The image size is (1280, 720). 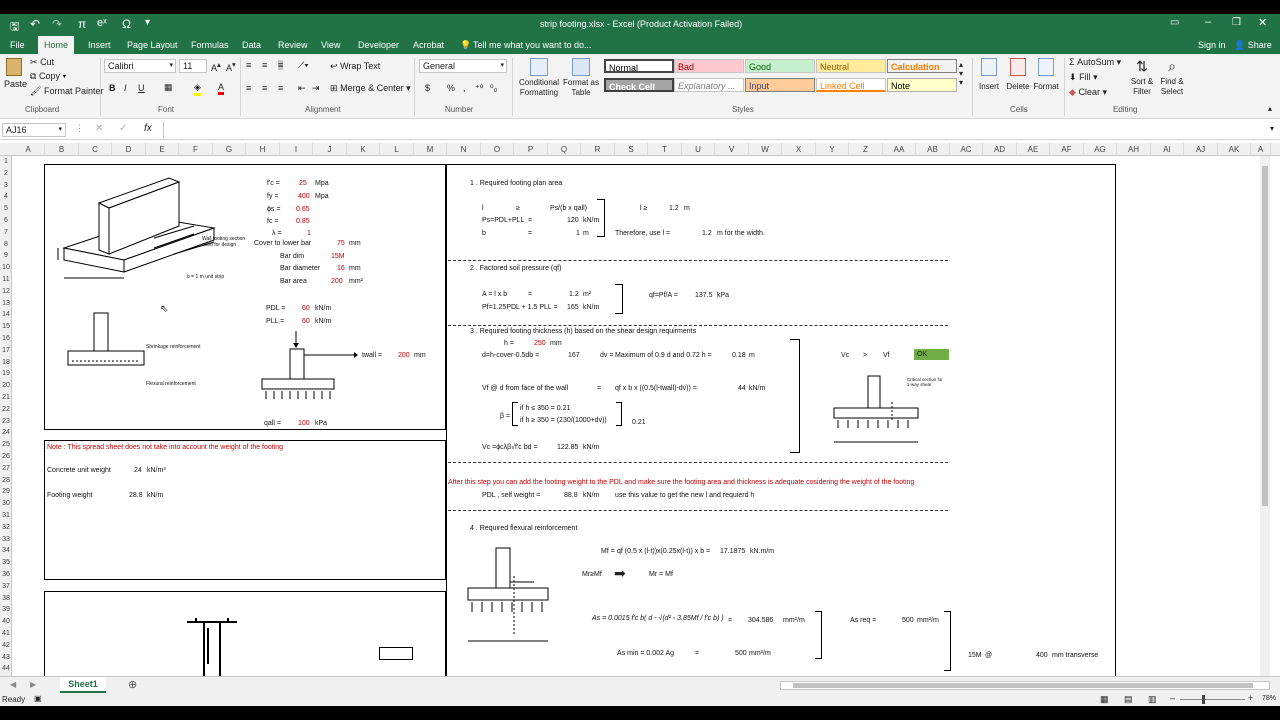 What do you see at coordinates (57, 24) in the screenshot?
I see `redo-icon: ↷` at bounding box center [57, 24].